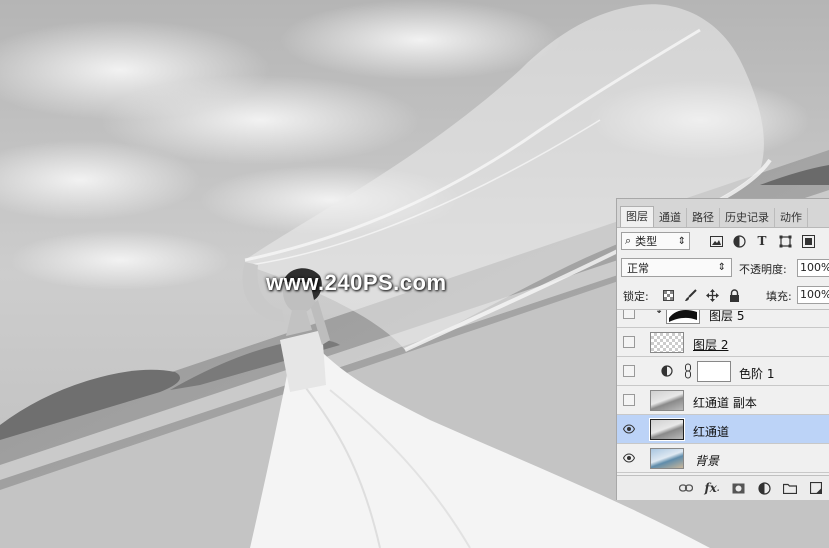 The height and width of the screenshot is (548, 829). Describe the element at coordinates (628, 240) in the screenshot. I see `search-icon: ⌕` at that location.